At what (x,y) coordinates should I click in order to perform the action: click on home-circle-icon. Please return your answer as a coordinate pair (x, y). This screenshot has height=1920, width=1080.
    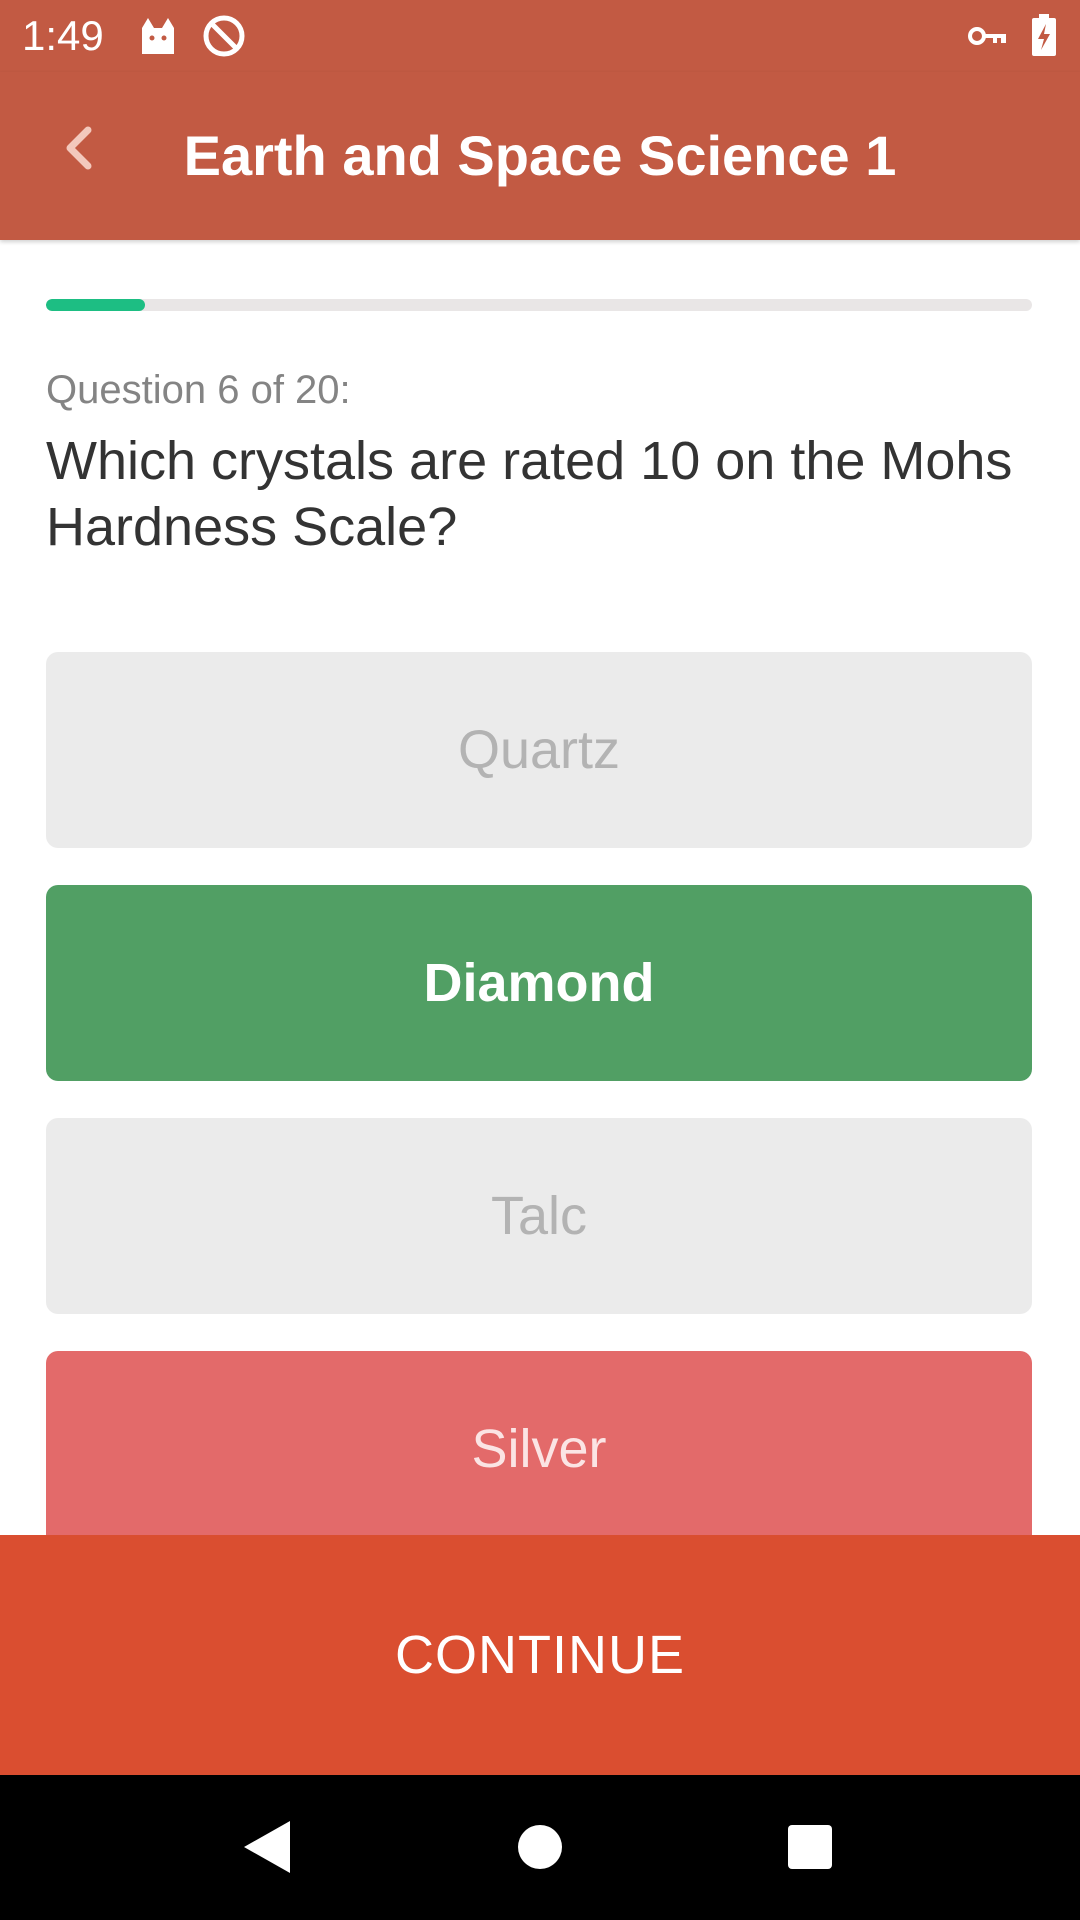
    Looking at the image, I should click on (540, 1847).